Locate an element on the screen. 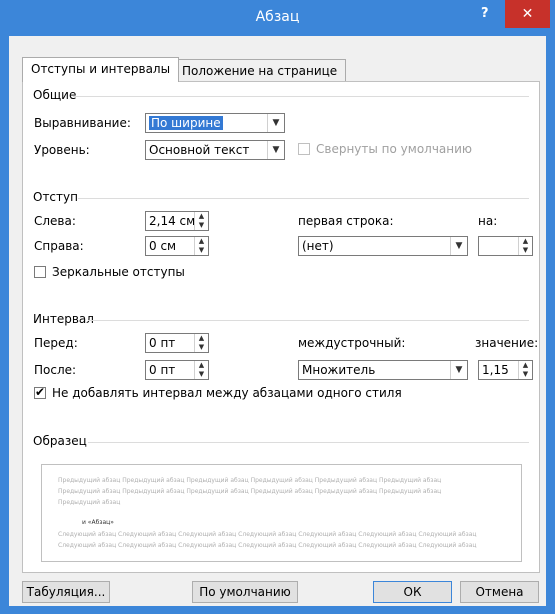 The height and width of the screenshot is (614, 555). after-value: 0 пт is located at coordinates (162, 370).